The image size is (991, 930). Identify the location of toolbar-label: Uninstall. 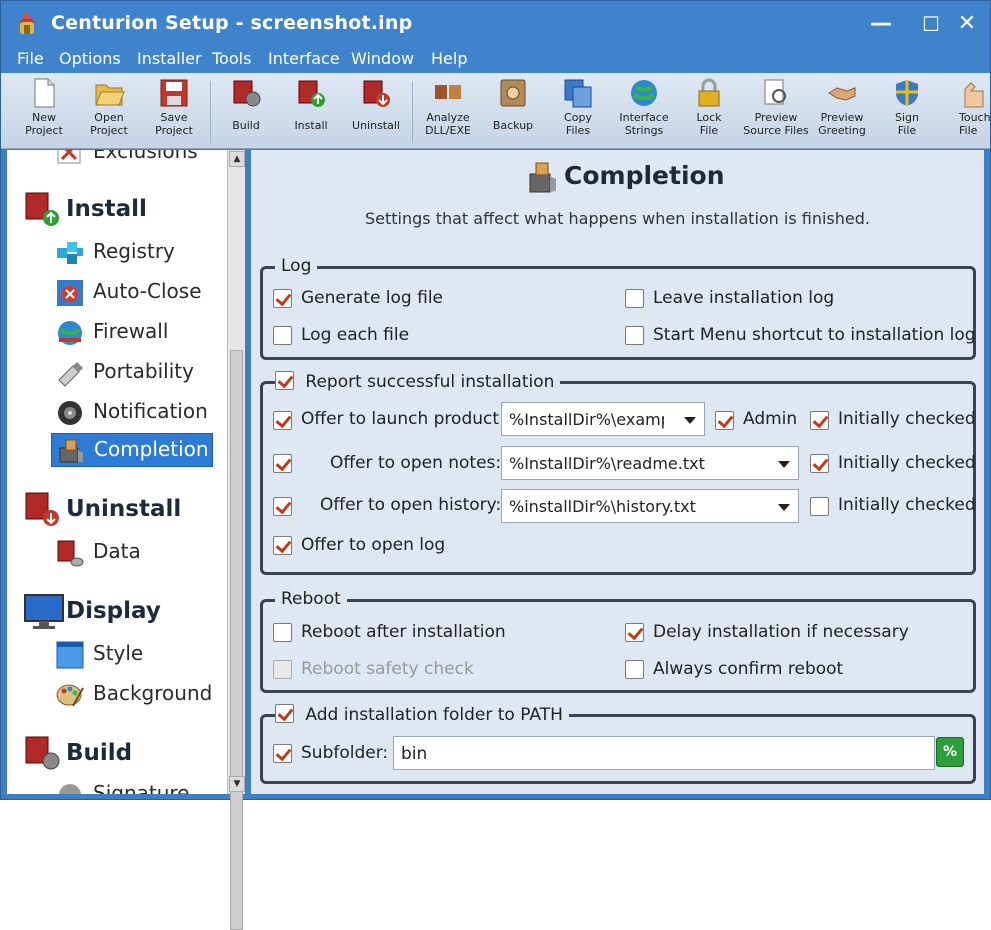
(376, 125).